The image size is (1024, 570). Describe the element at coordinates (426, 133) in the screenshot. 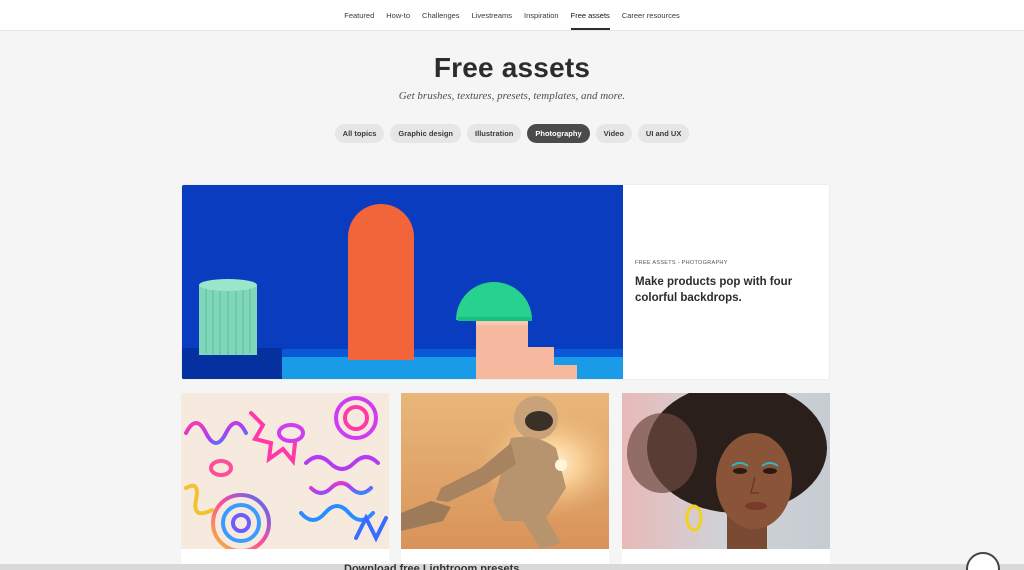

I see `filter-graphic-design: Graphic design` at that location.